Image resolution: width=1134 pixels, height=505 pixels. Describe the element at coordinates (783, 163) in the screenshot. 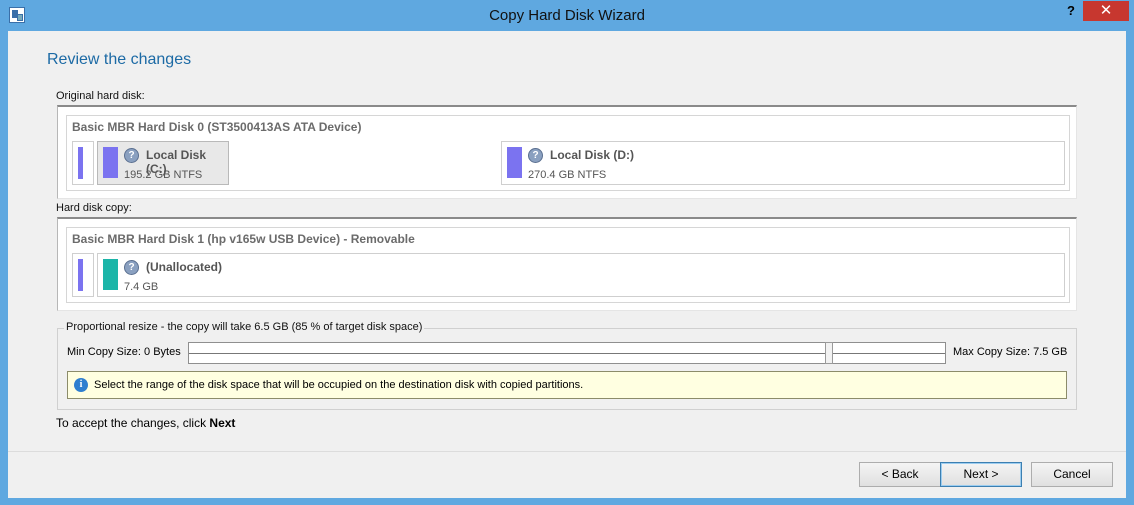

I see `partition-d: ? Local Disk (D:) 270.4 GB NTFS` at that location.